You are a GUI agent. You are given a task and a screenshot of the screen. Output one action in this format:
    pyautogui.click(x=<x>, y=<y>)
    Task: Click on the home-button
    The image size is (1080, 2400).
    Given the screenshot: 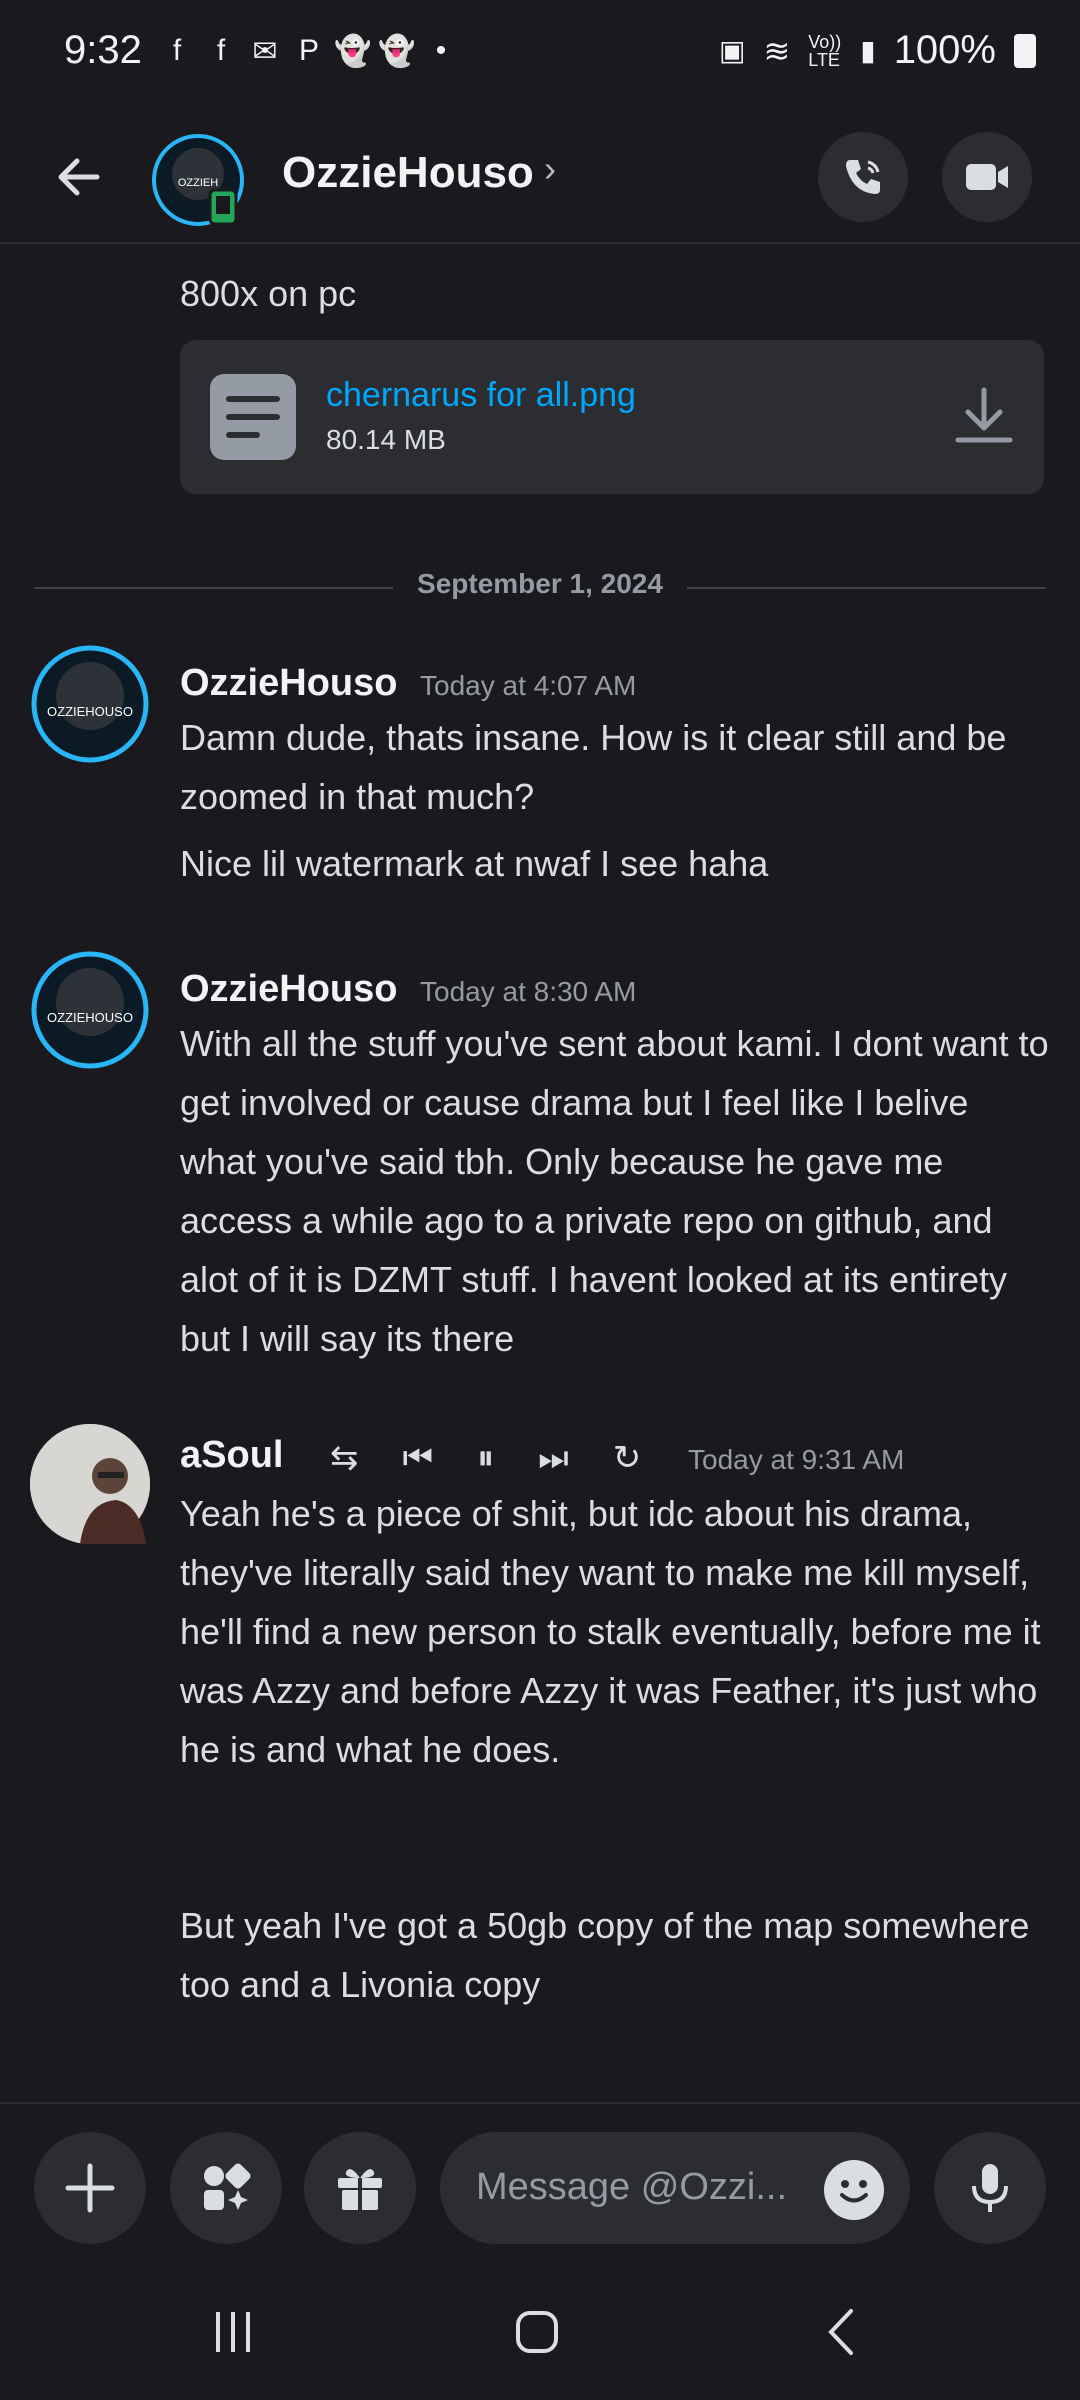 What is the action you would take?
    pyautogui.click(x=537, y=2332)
    